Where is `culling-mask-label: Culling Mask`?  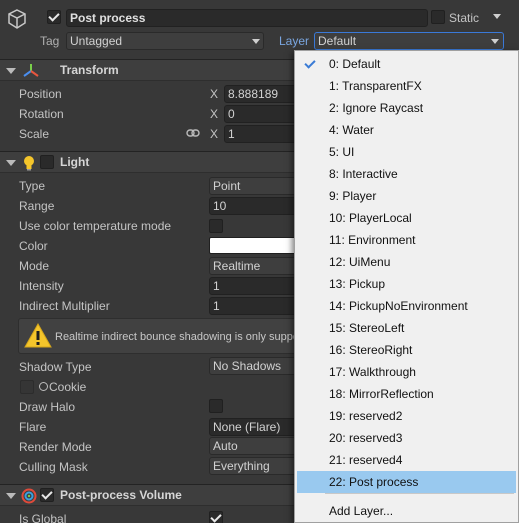 culling-mask-label: Culling Mask is located at coordinates (53, 467).